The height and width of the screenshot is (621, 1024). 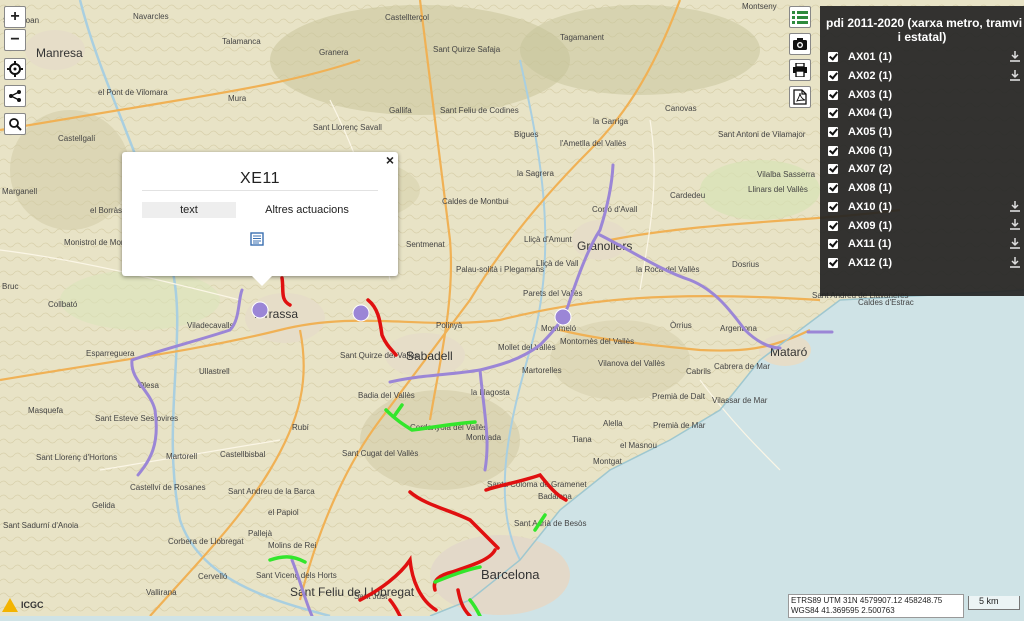 What do you see at coordinates (926, 76) in the screenshot?
I see `layer-item: AX02 (1)` at bounding box center [926, 76].